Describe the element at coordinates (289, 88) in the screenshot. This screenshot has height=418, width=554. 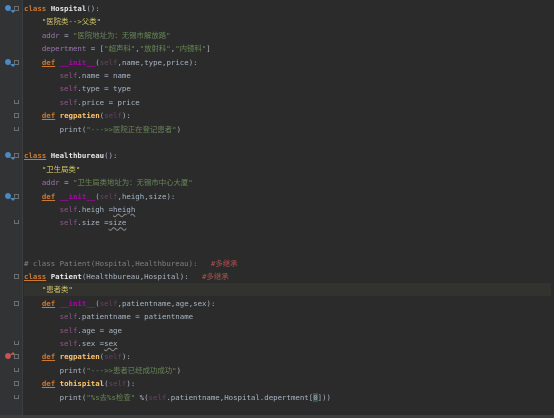
I see `code-line: self.type = type` at that location.